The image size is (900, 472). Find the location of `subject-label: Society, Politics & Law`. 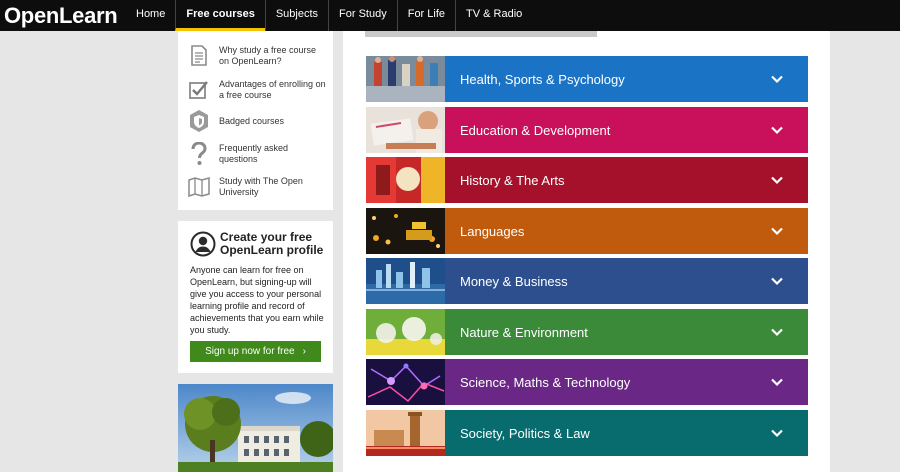

subject-label: Society, Politics & Law is located at coordinates (525, 433).